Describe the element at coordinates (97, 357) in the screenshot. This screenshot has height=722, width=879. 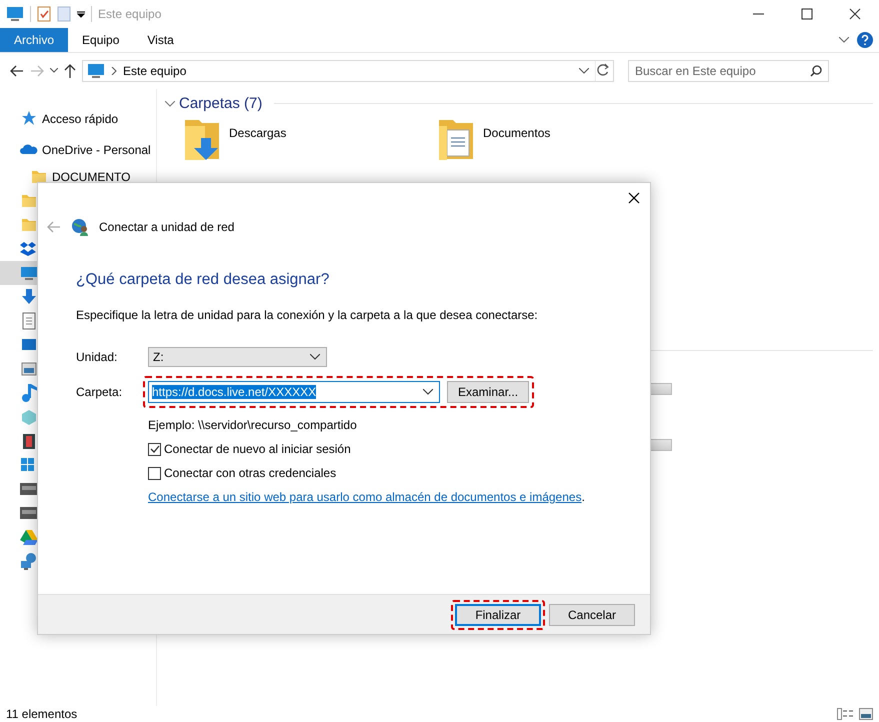
I see `field-label: Unidad:` at that location.